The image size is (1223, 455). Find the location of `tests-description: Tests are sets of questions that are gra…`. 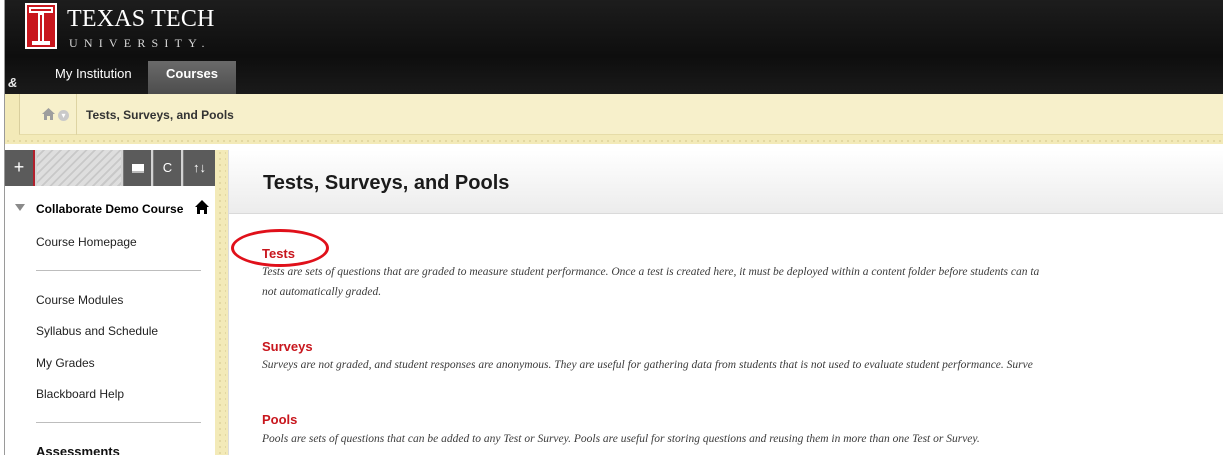

tests-description: Tests are sets of questions that are gra… is located at coordinates (651, 272).